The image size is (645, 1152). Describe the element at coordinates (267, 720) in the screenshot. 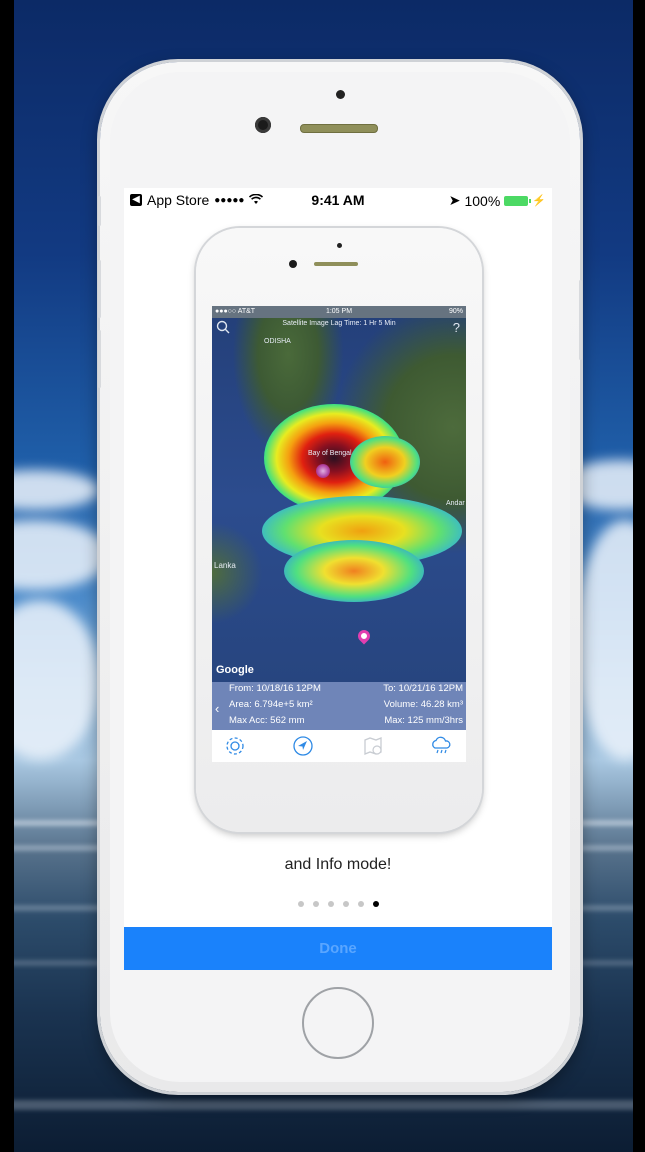

I see `info-max-acc: Max Acc: 562 mm` at that location.